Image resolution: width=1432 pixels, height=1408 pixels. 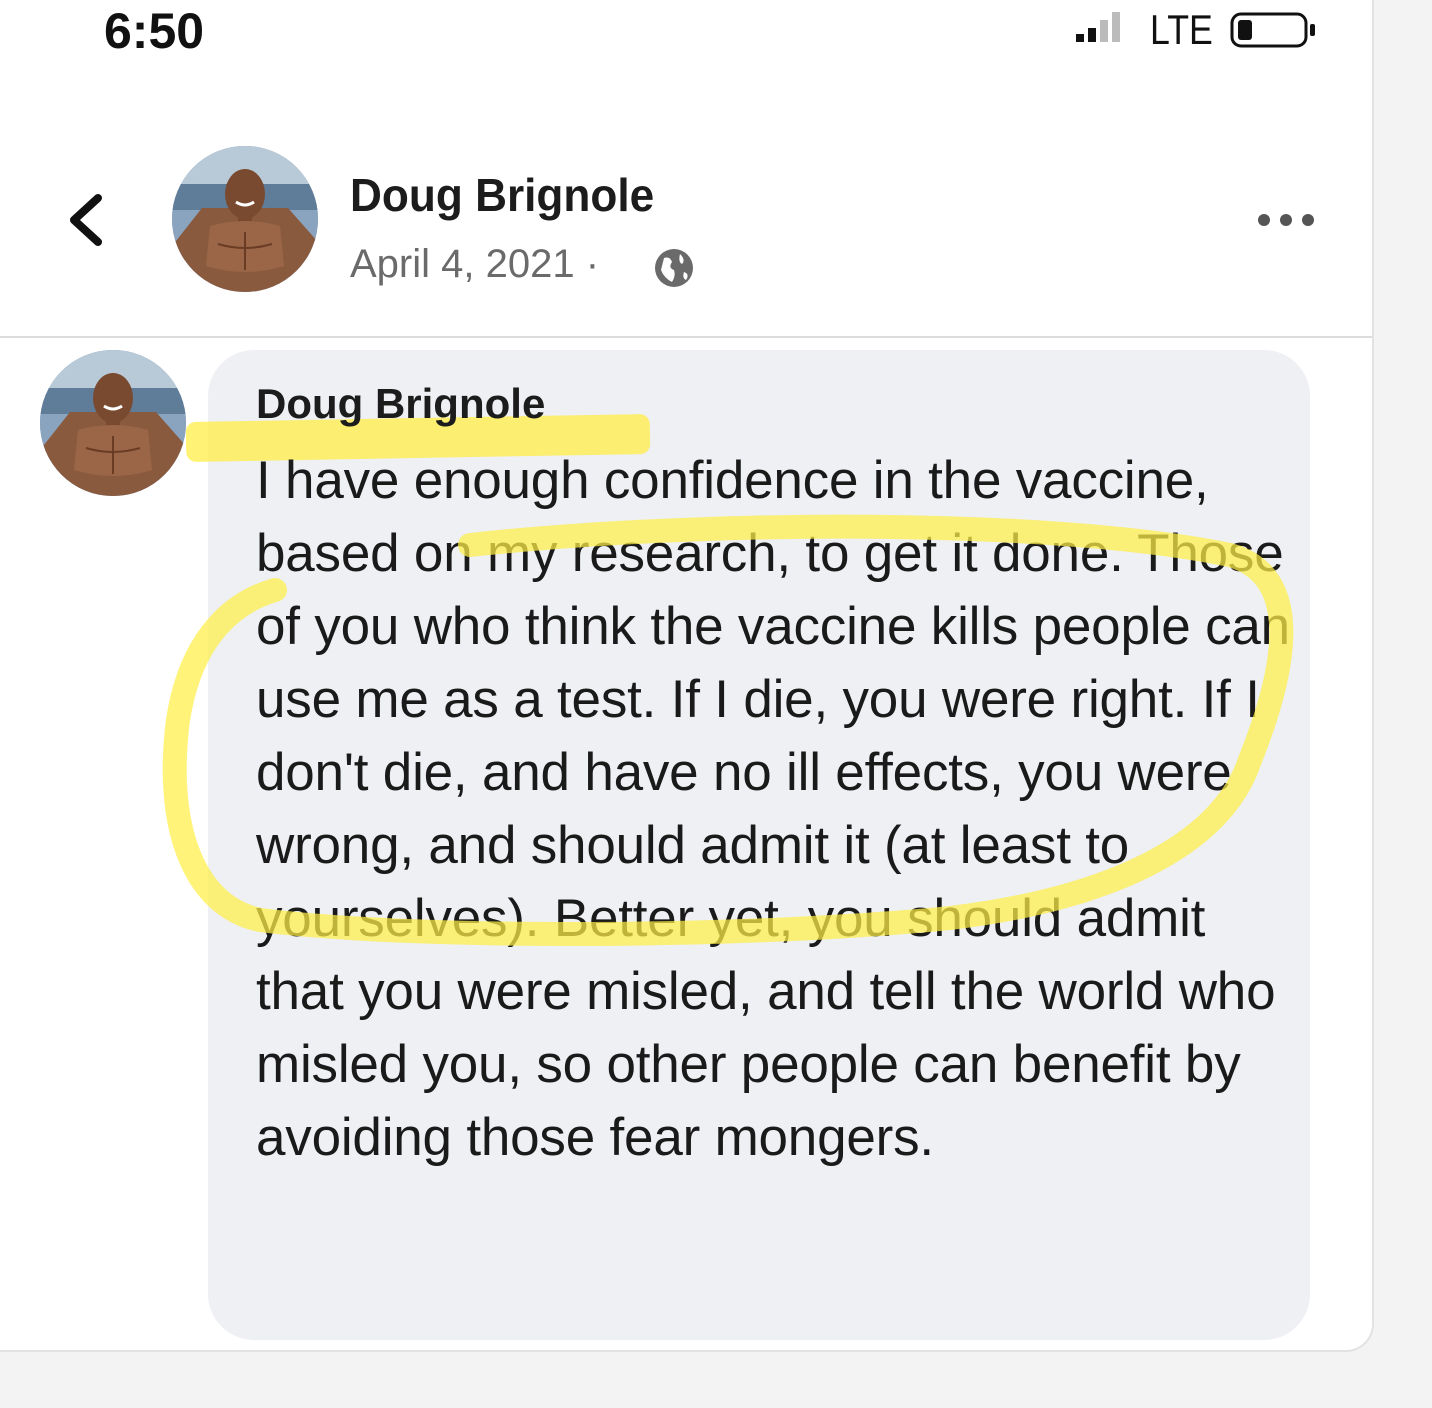 What do you see at coordinates (686, 337) in the screenshot?
I see `header-divider` at bounding box center [686, 337].